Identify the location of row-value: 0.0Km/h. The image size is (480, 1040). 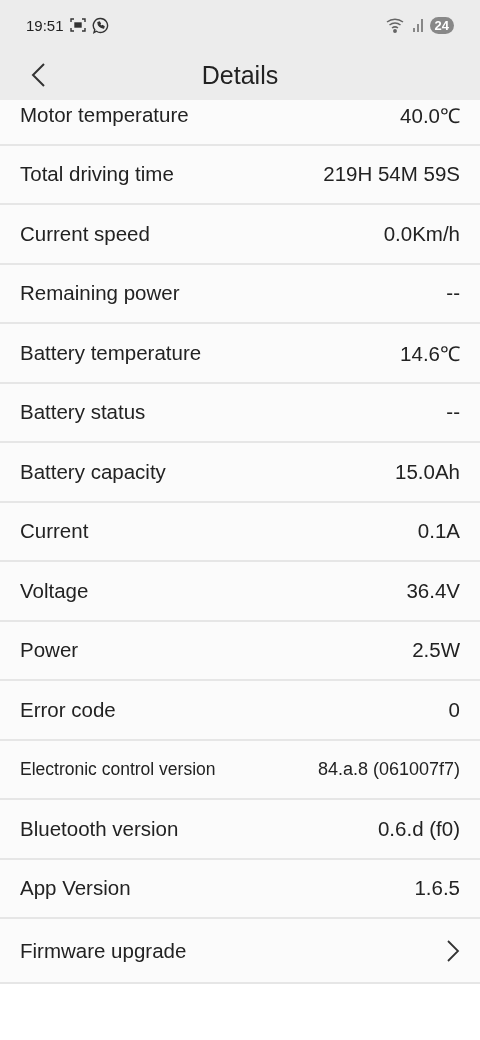
(421, 233).